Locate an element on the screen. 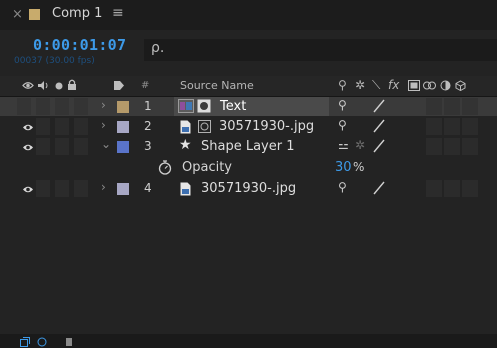 The height and width of the screenshot is (348, 497). tab-comp-1: × Comp 1 ≡ is located at coordinates (75, 15).